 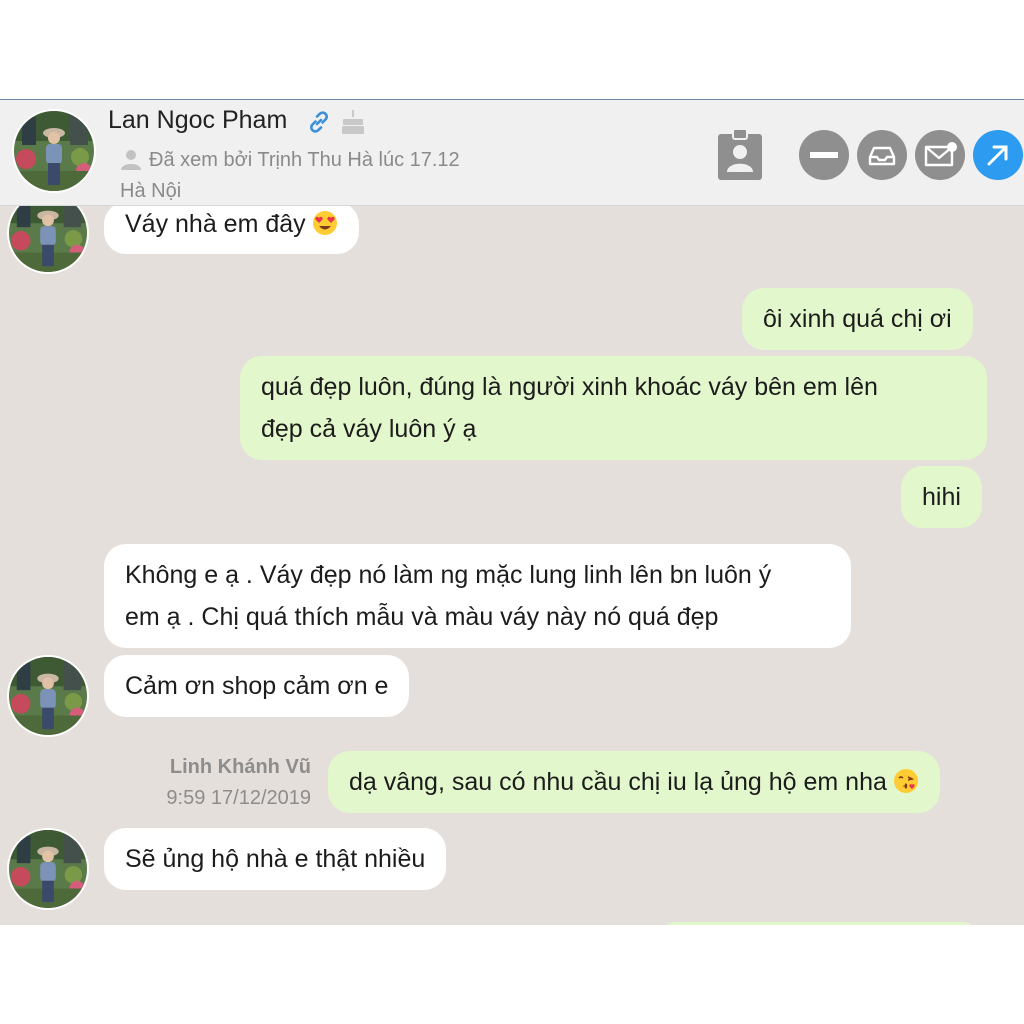 What do you see at coordinates (324, 223) in the screenshot?
I see `heart-eyes-icon` at bounding box center [324, 223].